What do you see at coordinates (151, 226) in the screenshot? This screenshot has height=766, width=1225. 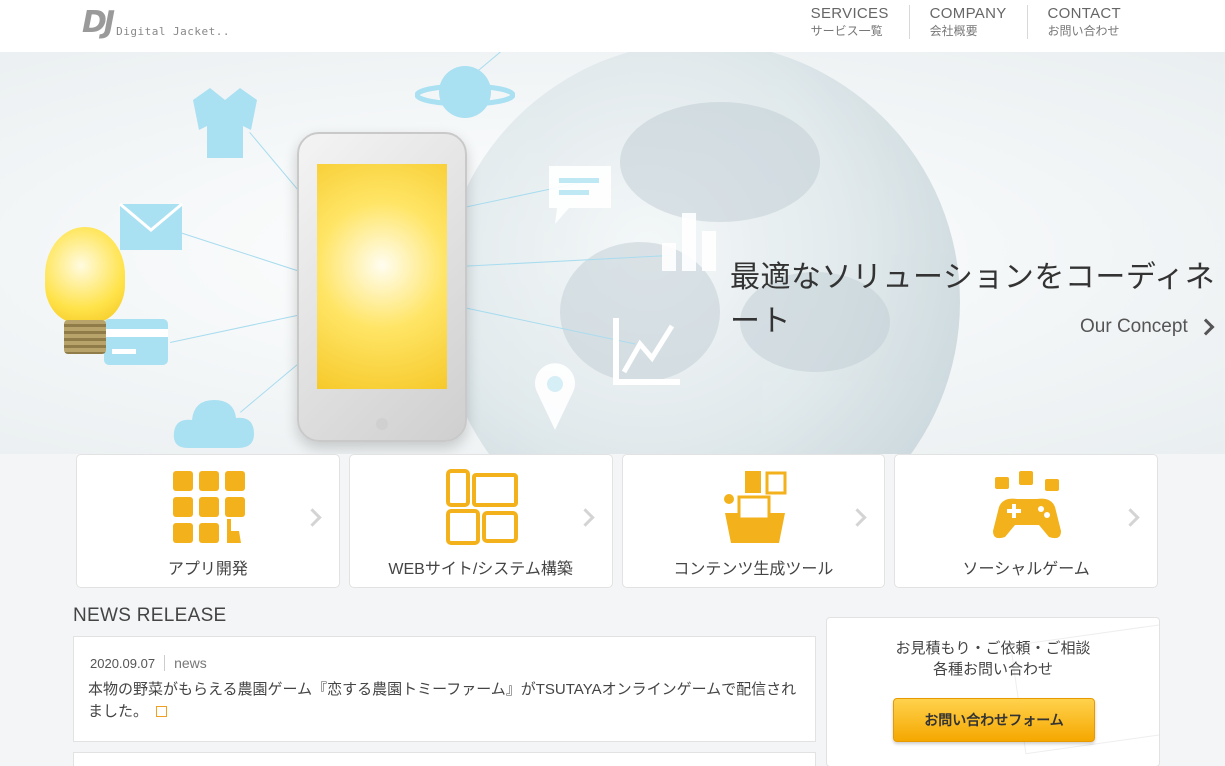 I see `mail-icon` at bounding box center [151, 226].